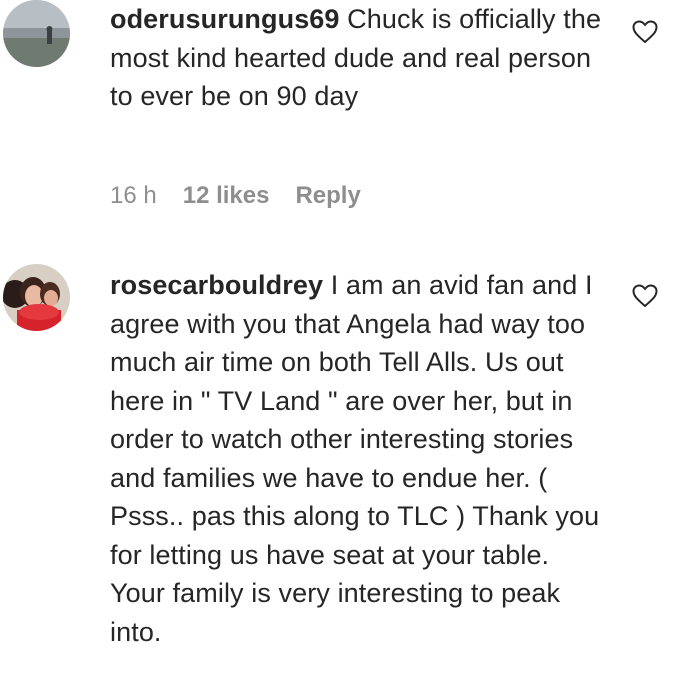 The height and width of the screenshot is (696, 680). Describe the element at coordinates (216, 285) in the screenshot. I see `comment-username: rosecarbouldrey` at that location.